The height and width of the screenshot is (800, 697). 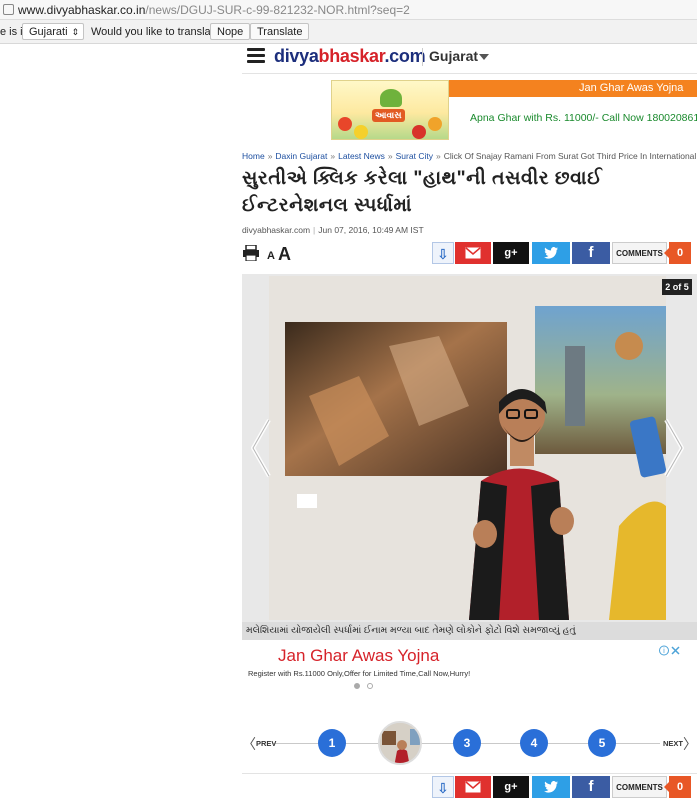 What do you see at coordinates (390, 110) in the screenshot?
I see `ad-banner-image: આવાસ` at bounding box center [390, 110].